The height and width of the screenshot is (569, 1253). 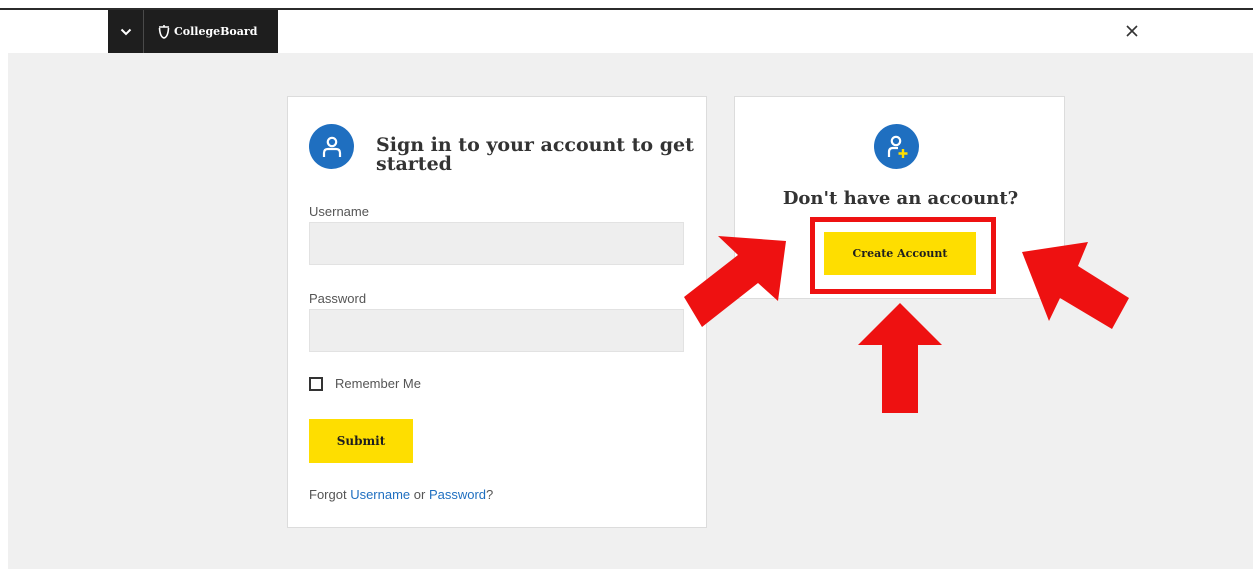 What do you see at coordinates (457, 494) in the screenshot?
I see `forgot-password-link: Password` at bounding box center [457, 494].